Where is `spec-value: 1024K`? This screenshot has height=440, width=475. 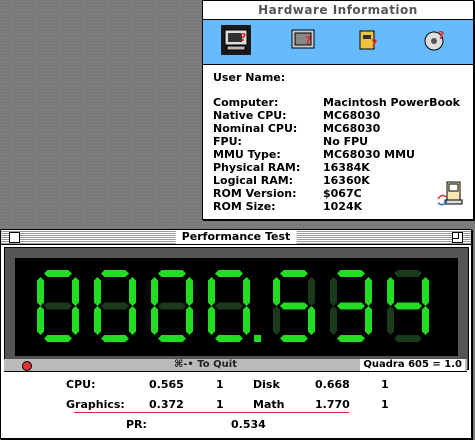 spec-value: 1024K is located at coordinates (343, 206).